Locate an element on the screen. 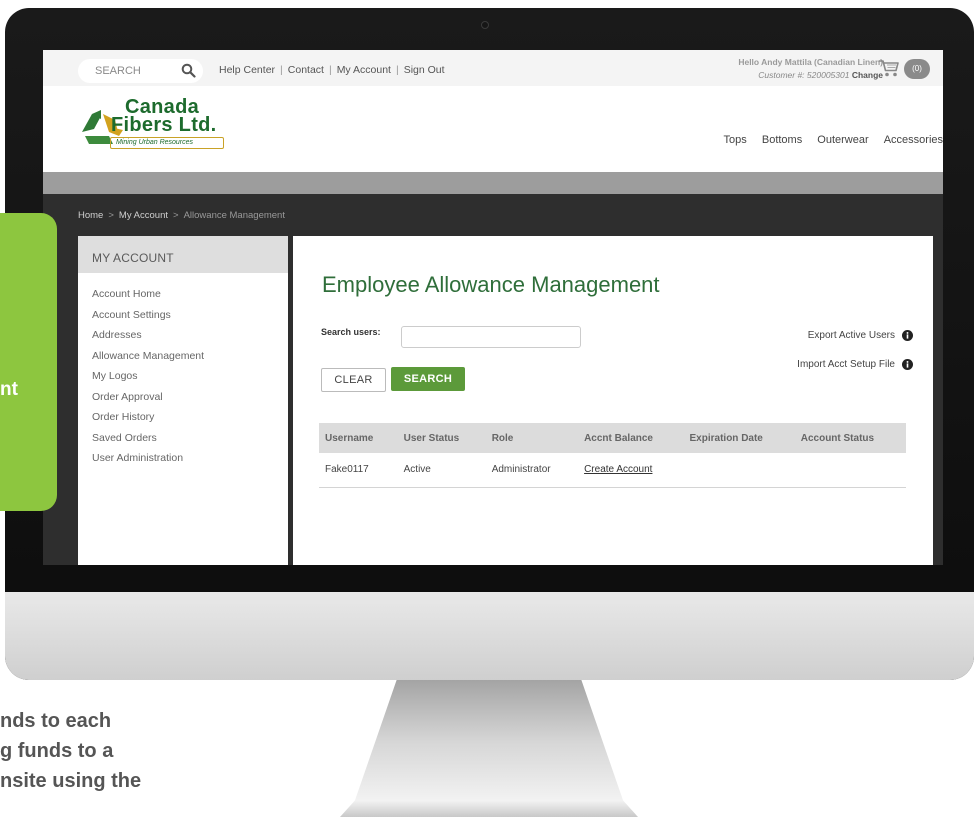 The height and width of the screenshot is (817, 974). search-icon is located at coordinates (188, 70).